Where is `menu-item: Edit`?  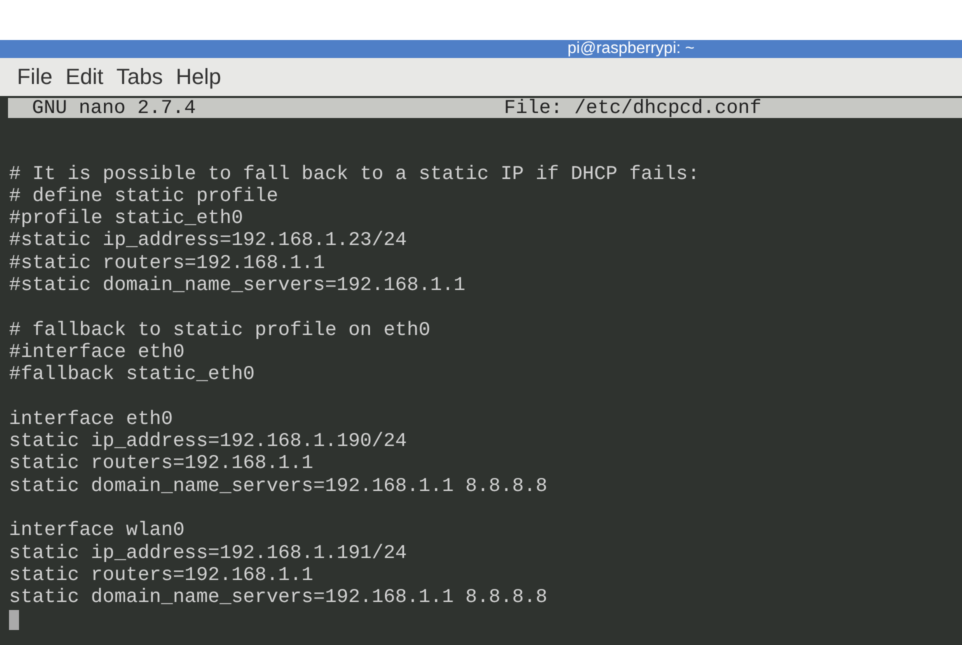 menu-item: Edit is located at coordinates (84, 77).